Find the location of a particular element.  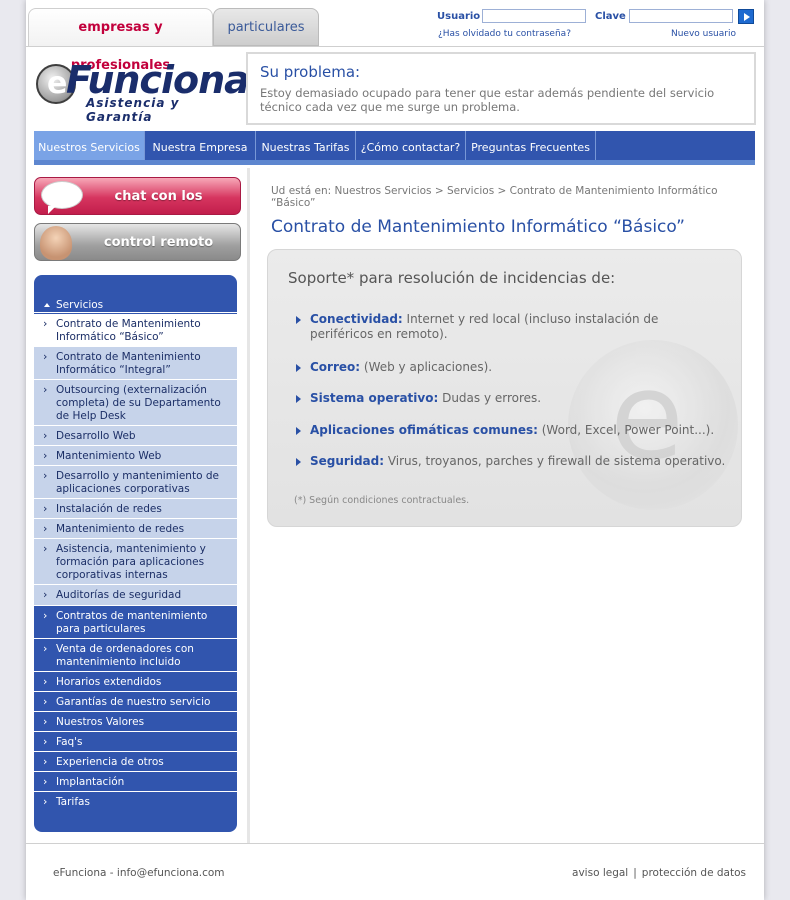

nav-preguntas-frecuentes: Preguntas Frecuentes is located at coordinates (531, 145).